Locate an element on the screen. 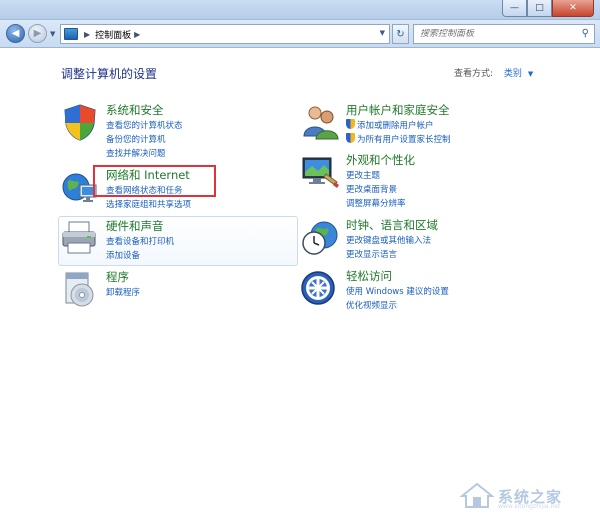 This screenshot has width=600, height=518. navigation-bar: ◀ ▶ ▼ ▶ 控制面板 ▶ ▼ ↻ ⚲ is located at coordinates (300, 34).